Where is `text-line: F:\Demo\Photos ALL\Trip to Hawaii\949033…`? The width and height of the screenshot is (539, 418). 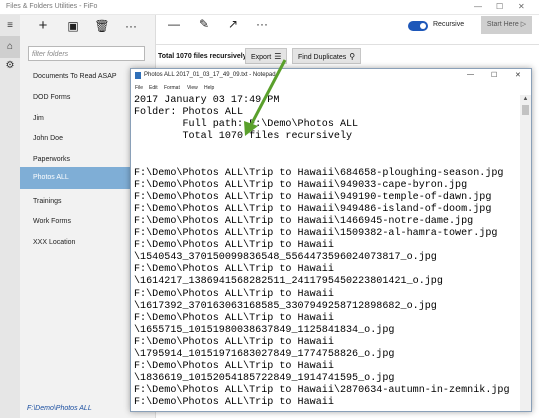
text-line: F:\Demo\Photos ALL\Trip to Hawaii\949033… is located at coordinates (301, 185).